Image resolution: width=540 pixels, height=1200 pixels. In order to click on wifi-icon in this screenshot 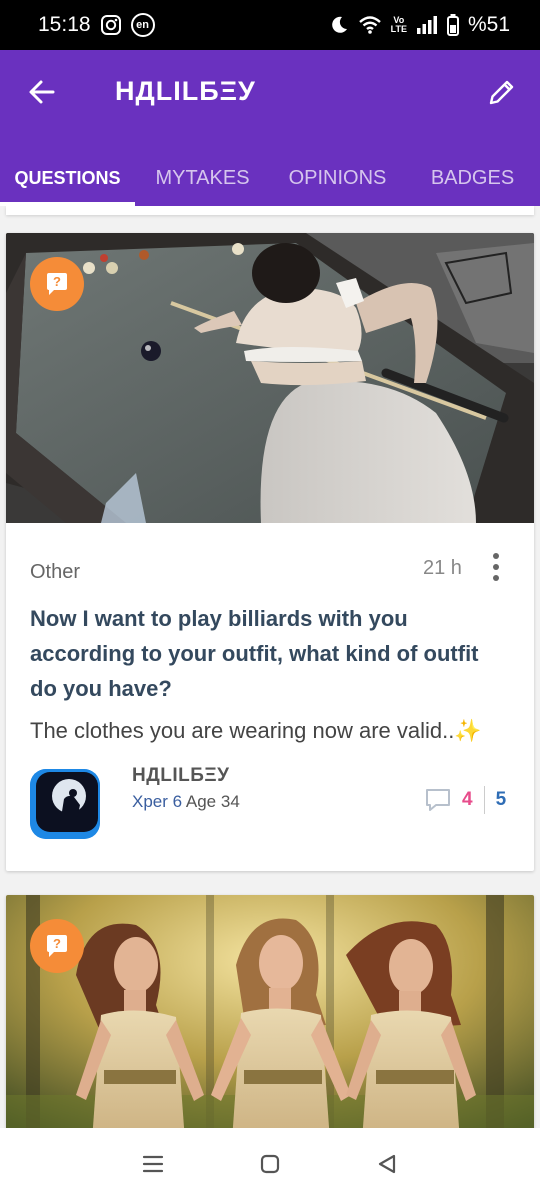, I will do `click(370, 25)`.